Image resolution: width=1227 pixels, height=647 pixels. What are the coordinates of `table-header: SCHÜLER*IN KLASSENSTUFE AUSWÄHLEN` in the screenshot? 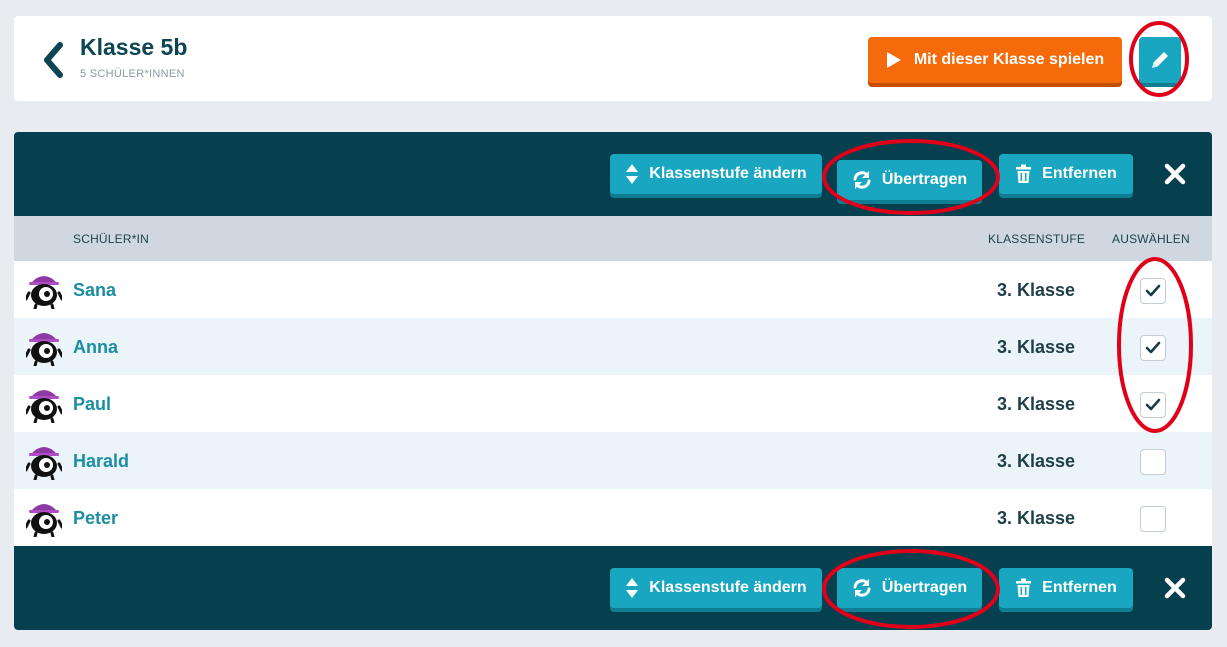 It's located at (613, 238).